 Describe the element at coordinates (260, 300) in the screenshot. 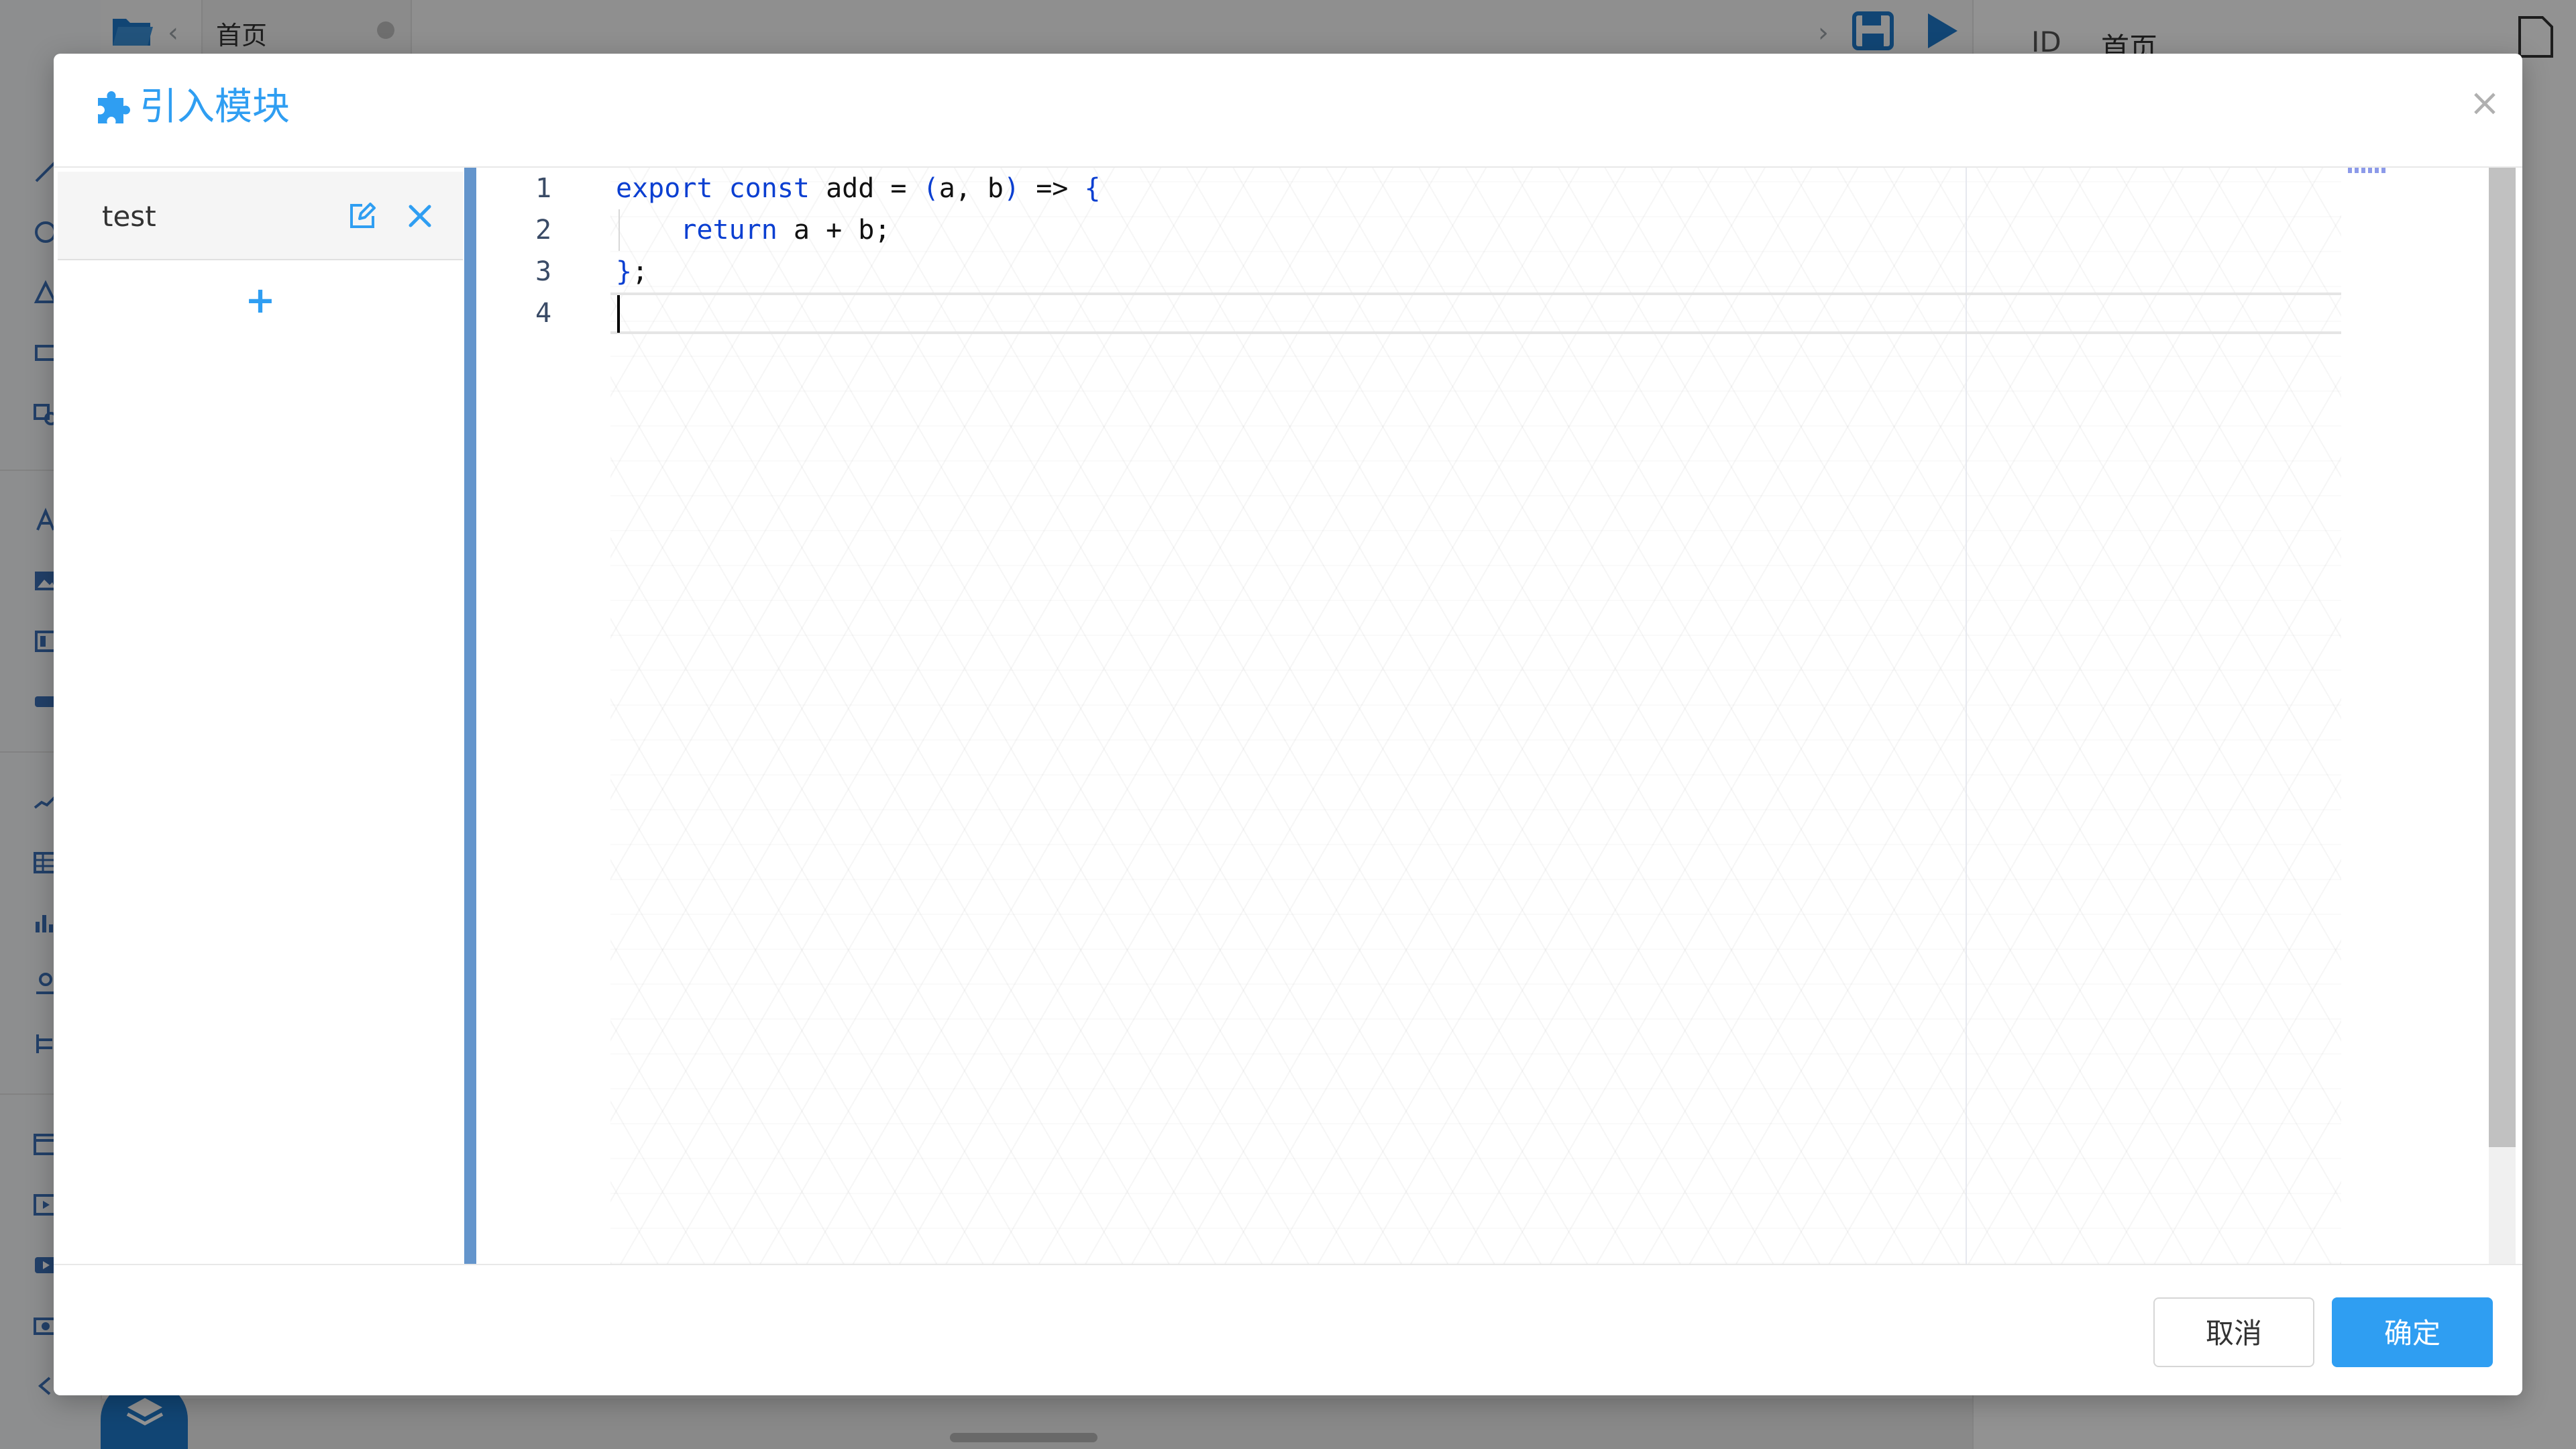

I see `add-module-button: +` at that location.